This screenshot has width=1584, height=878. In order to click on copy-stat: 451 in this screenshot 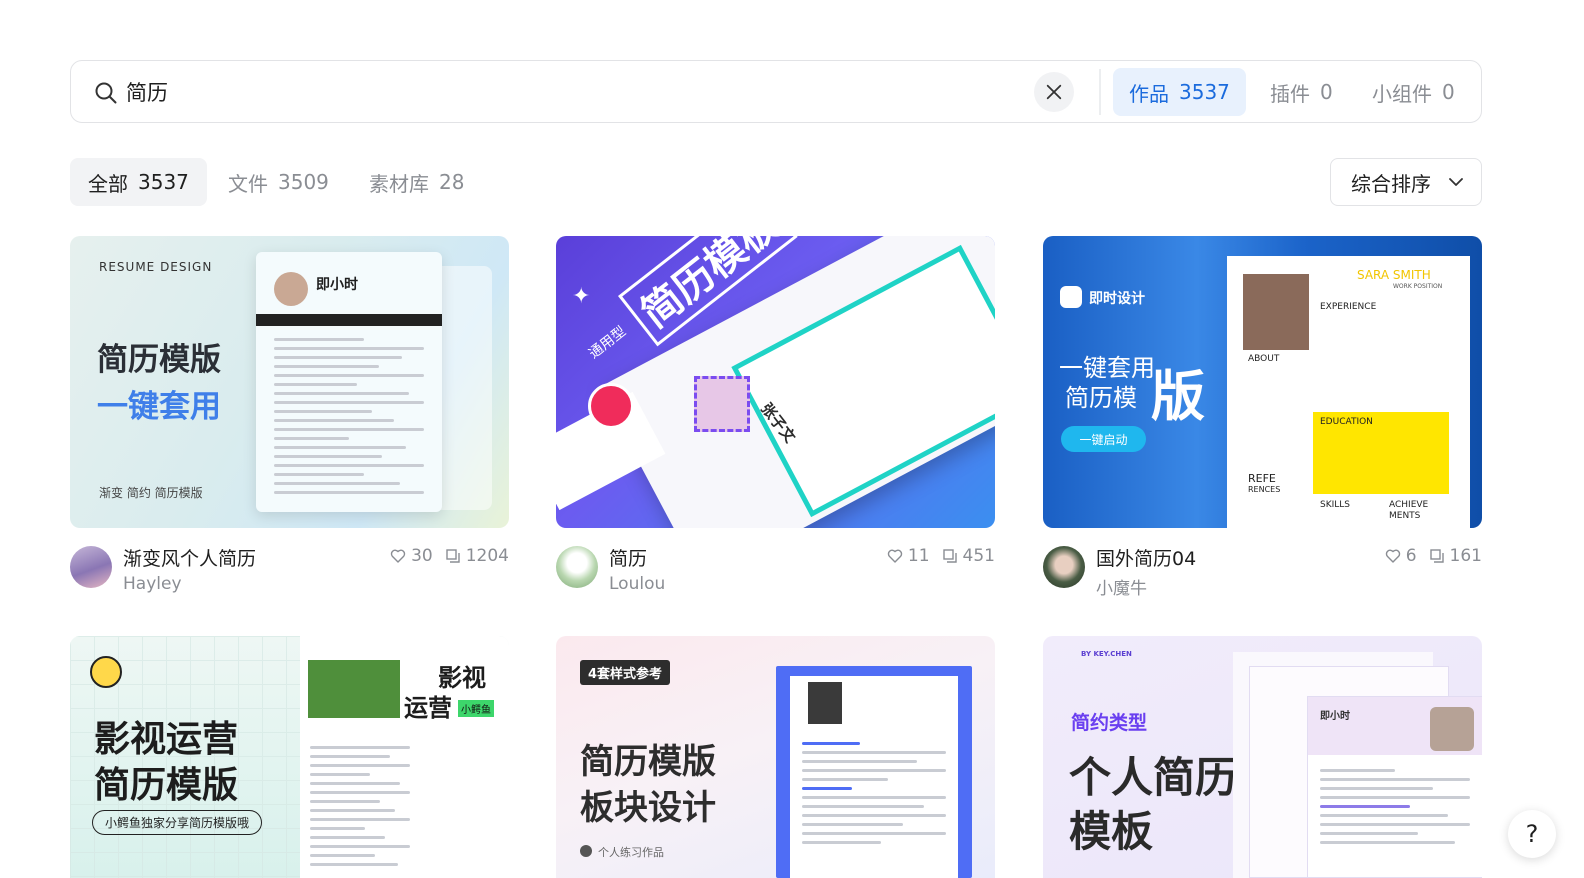, I will do `click(968, 556)`.